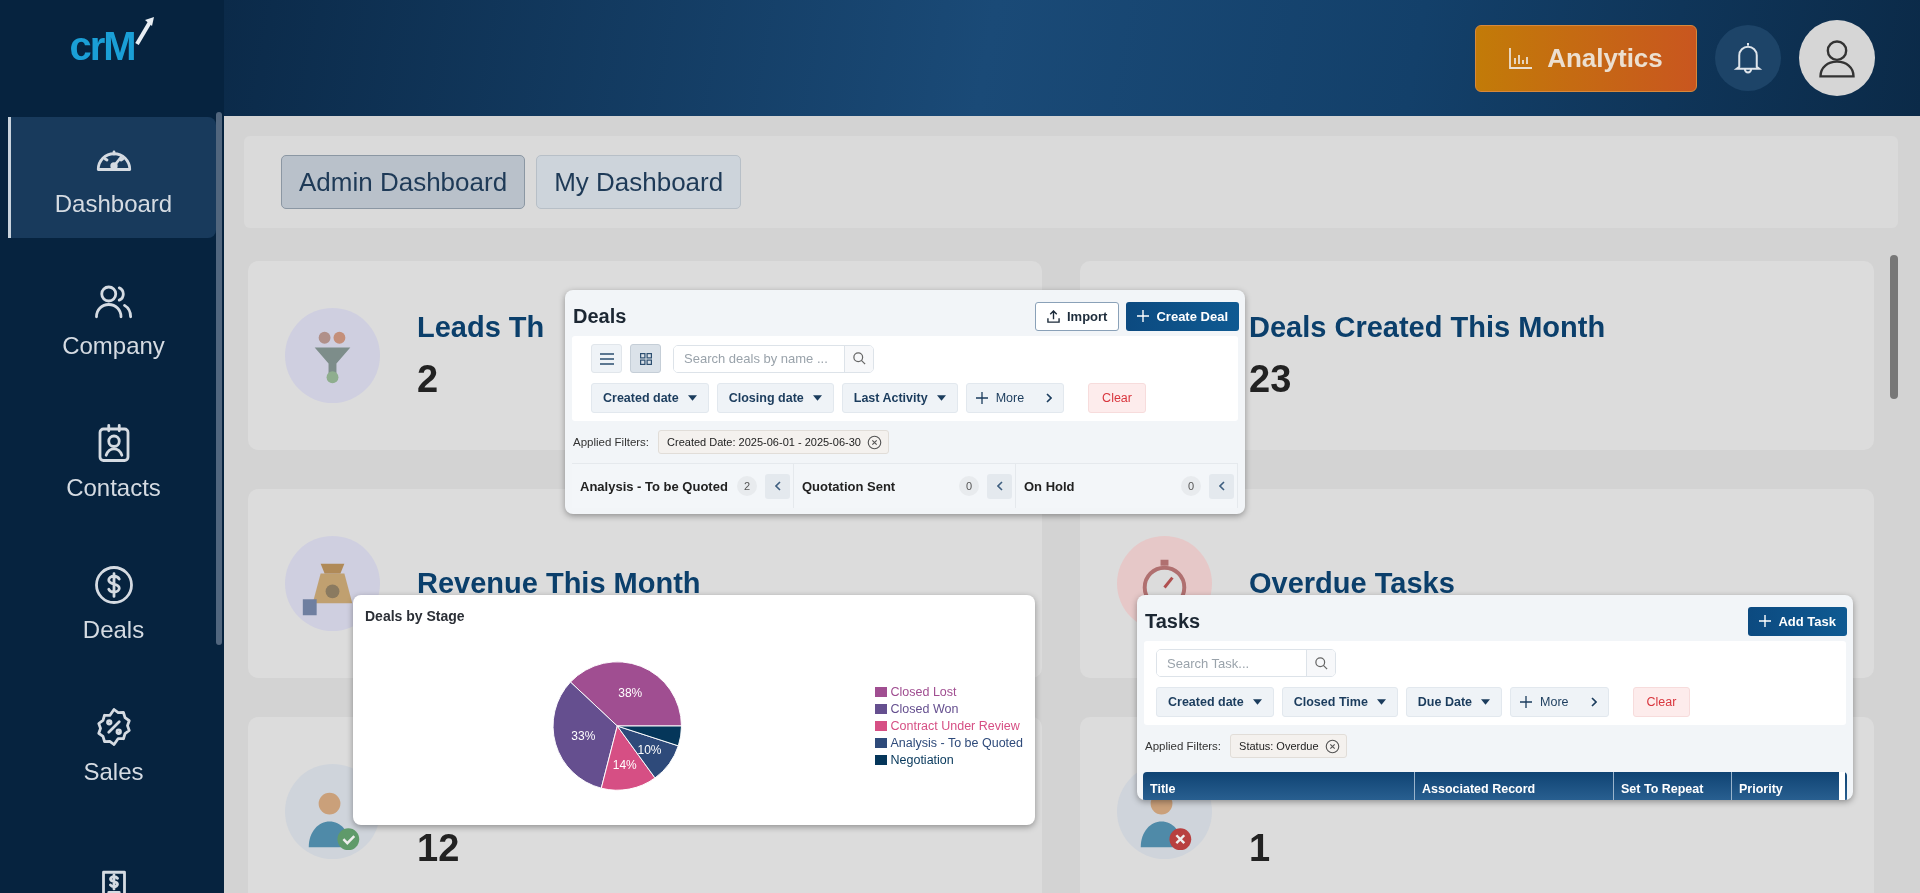 This screenshot has height=893, width=1920. I want to click on panel-title: Deals, so click(600, 316).